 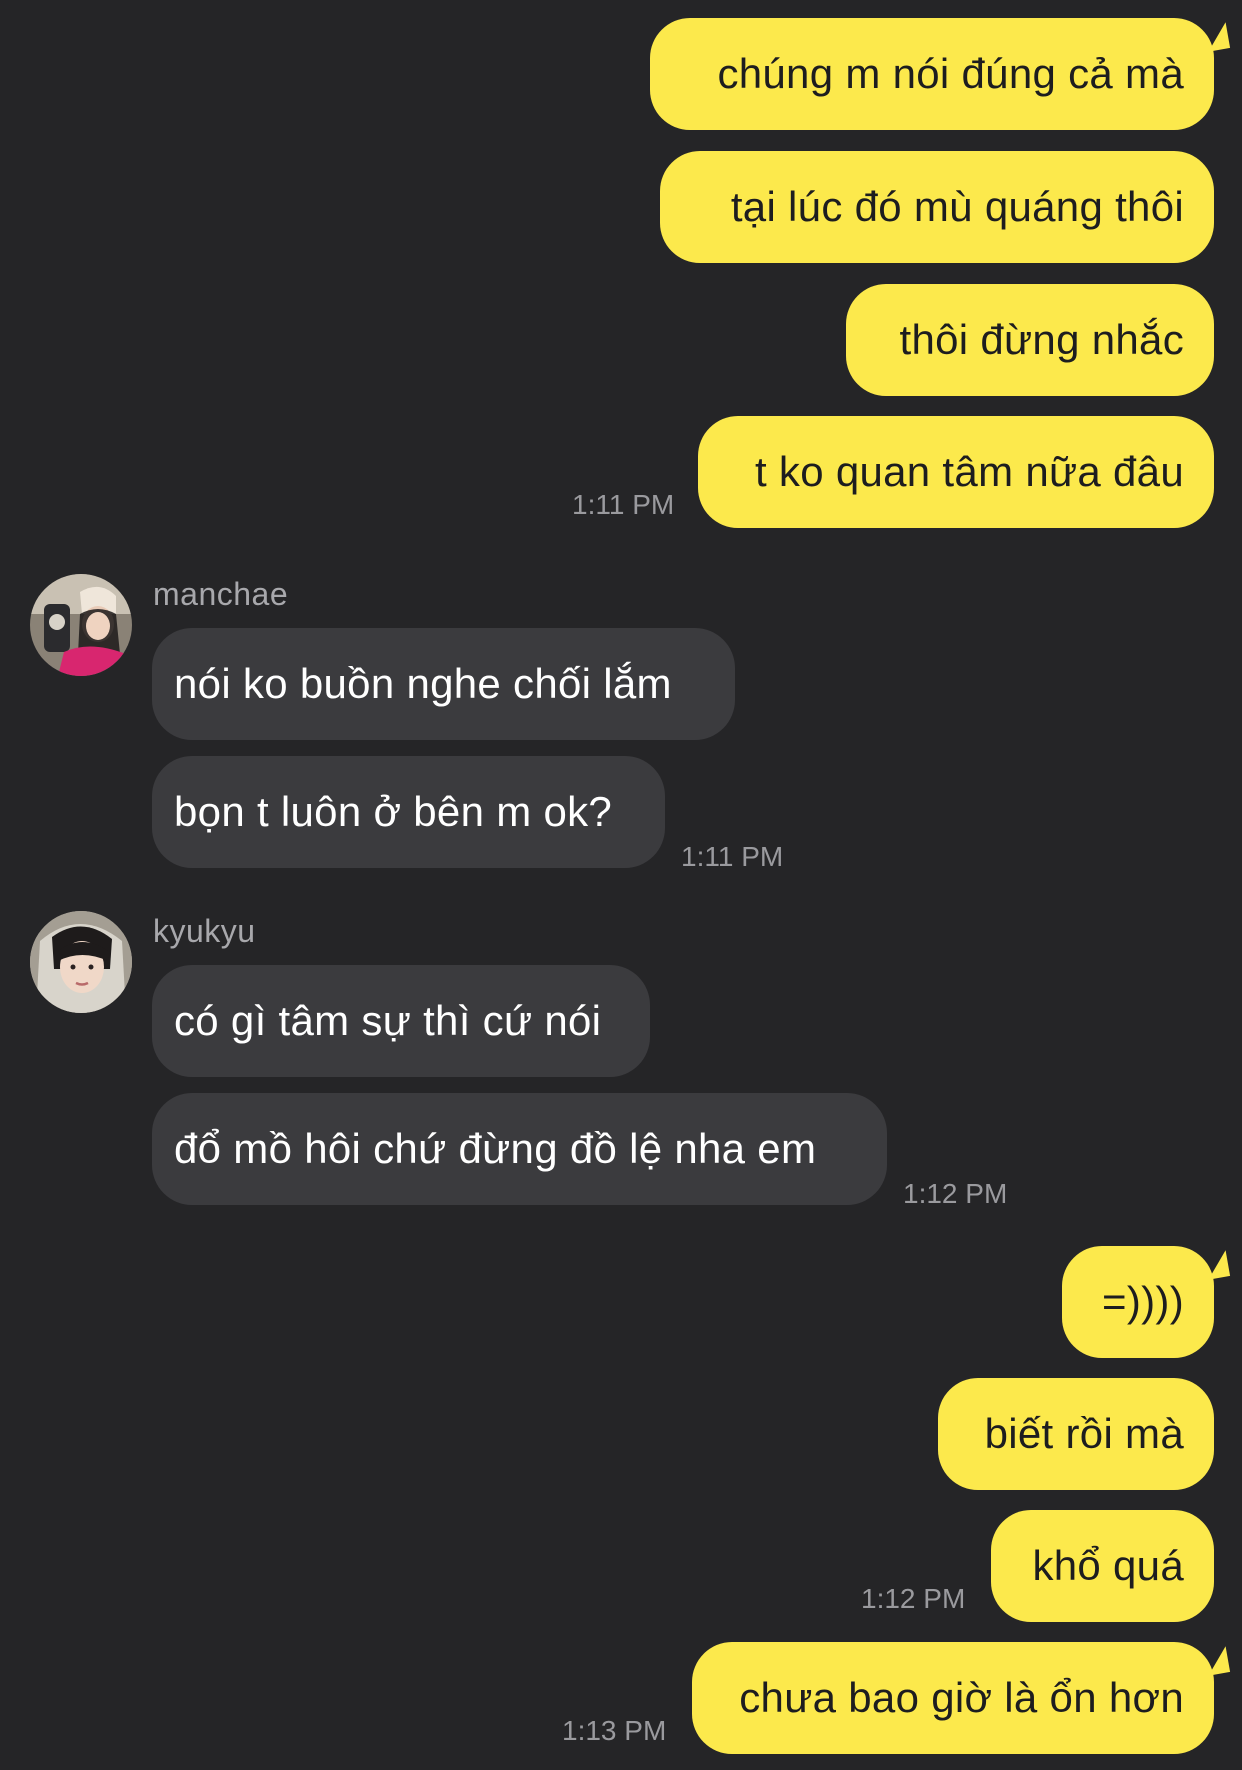 I want to click on outgoing-message-bubble: khổ quá, so click(x=1102, y=1566).